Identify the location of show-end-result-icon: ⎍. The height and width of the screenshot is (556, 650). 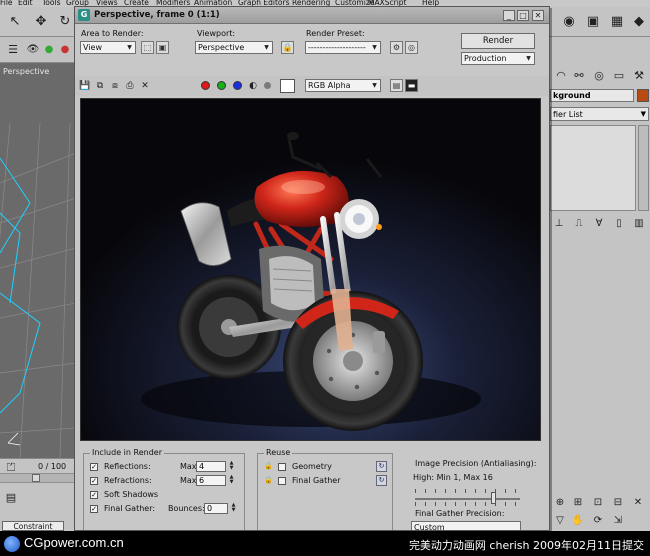
(579, 224).